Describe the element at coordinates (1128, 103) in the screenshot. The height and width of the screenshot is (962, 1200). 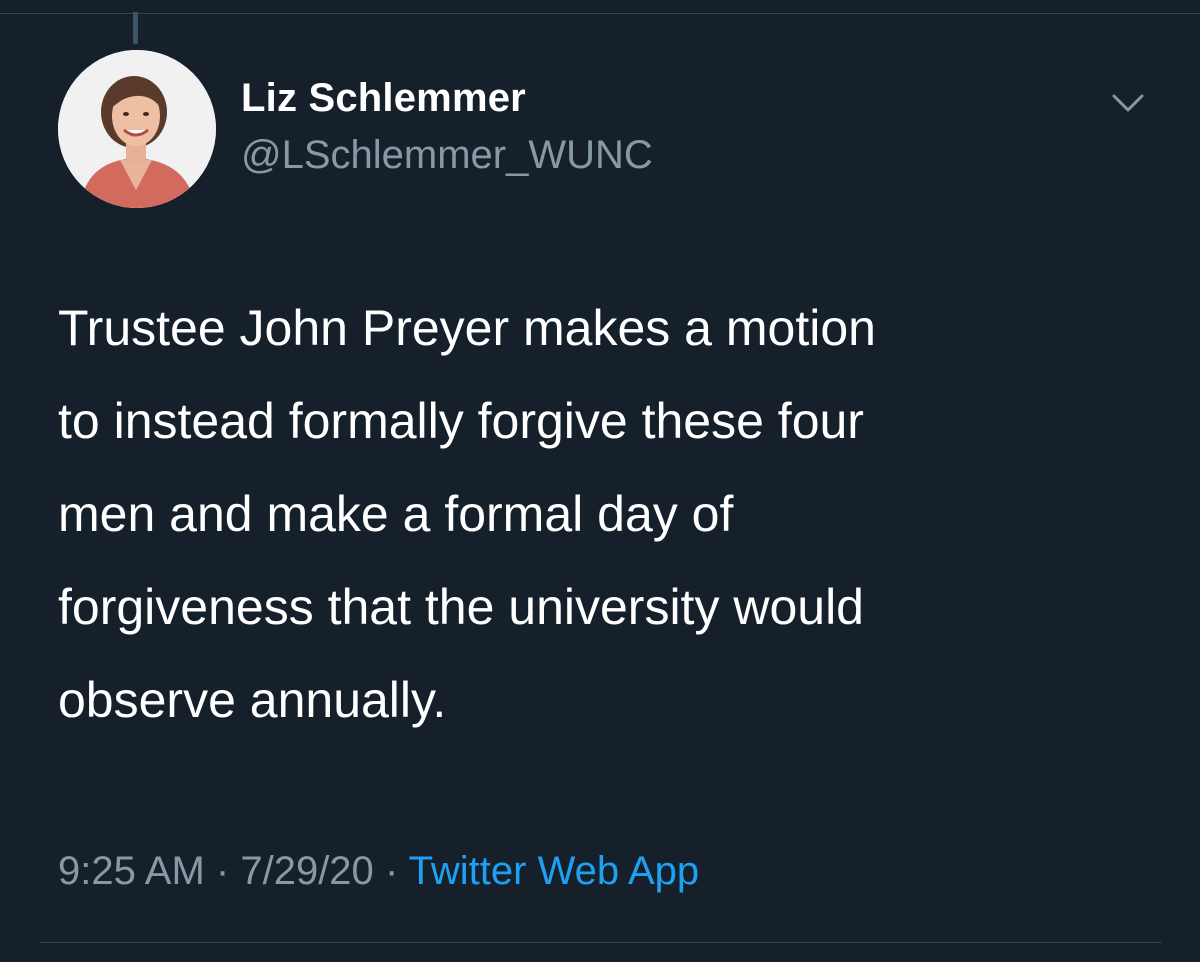
I see `chevron-down-icon` at that location.